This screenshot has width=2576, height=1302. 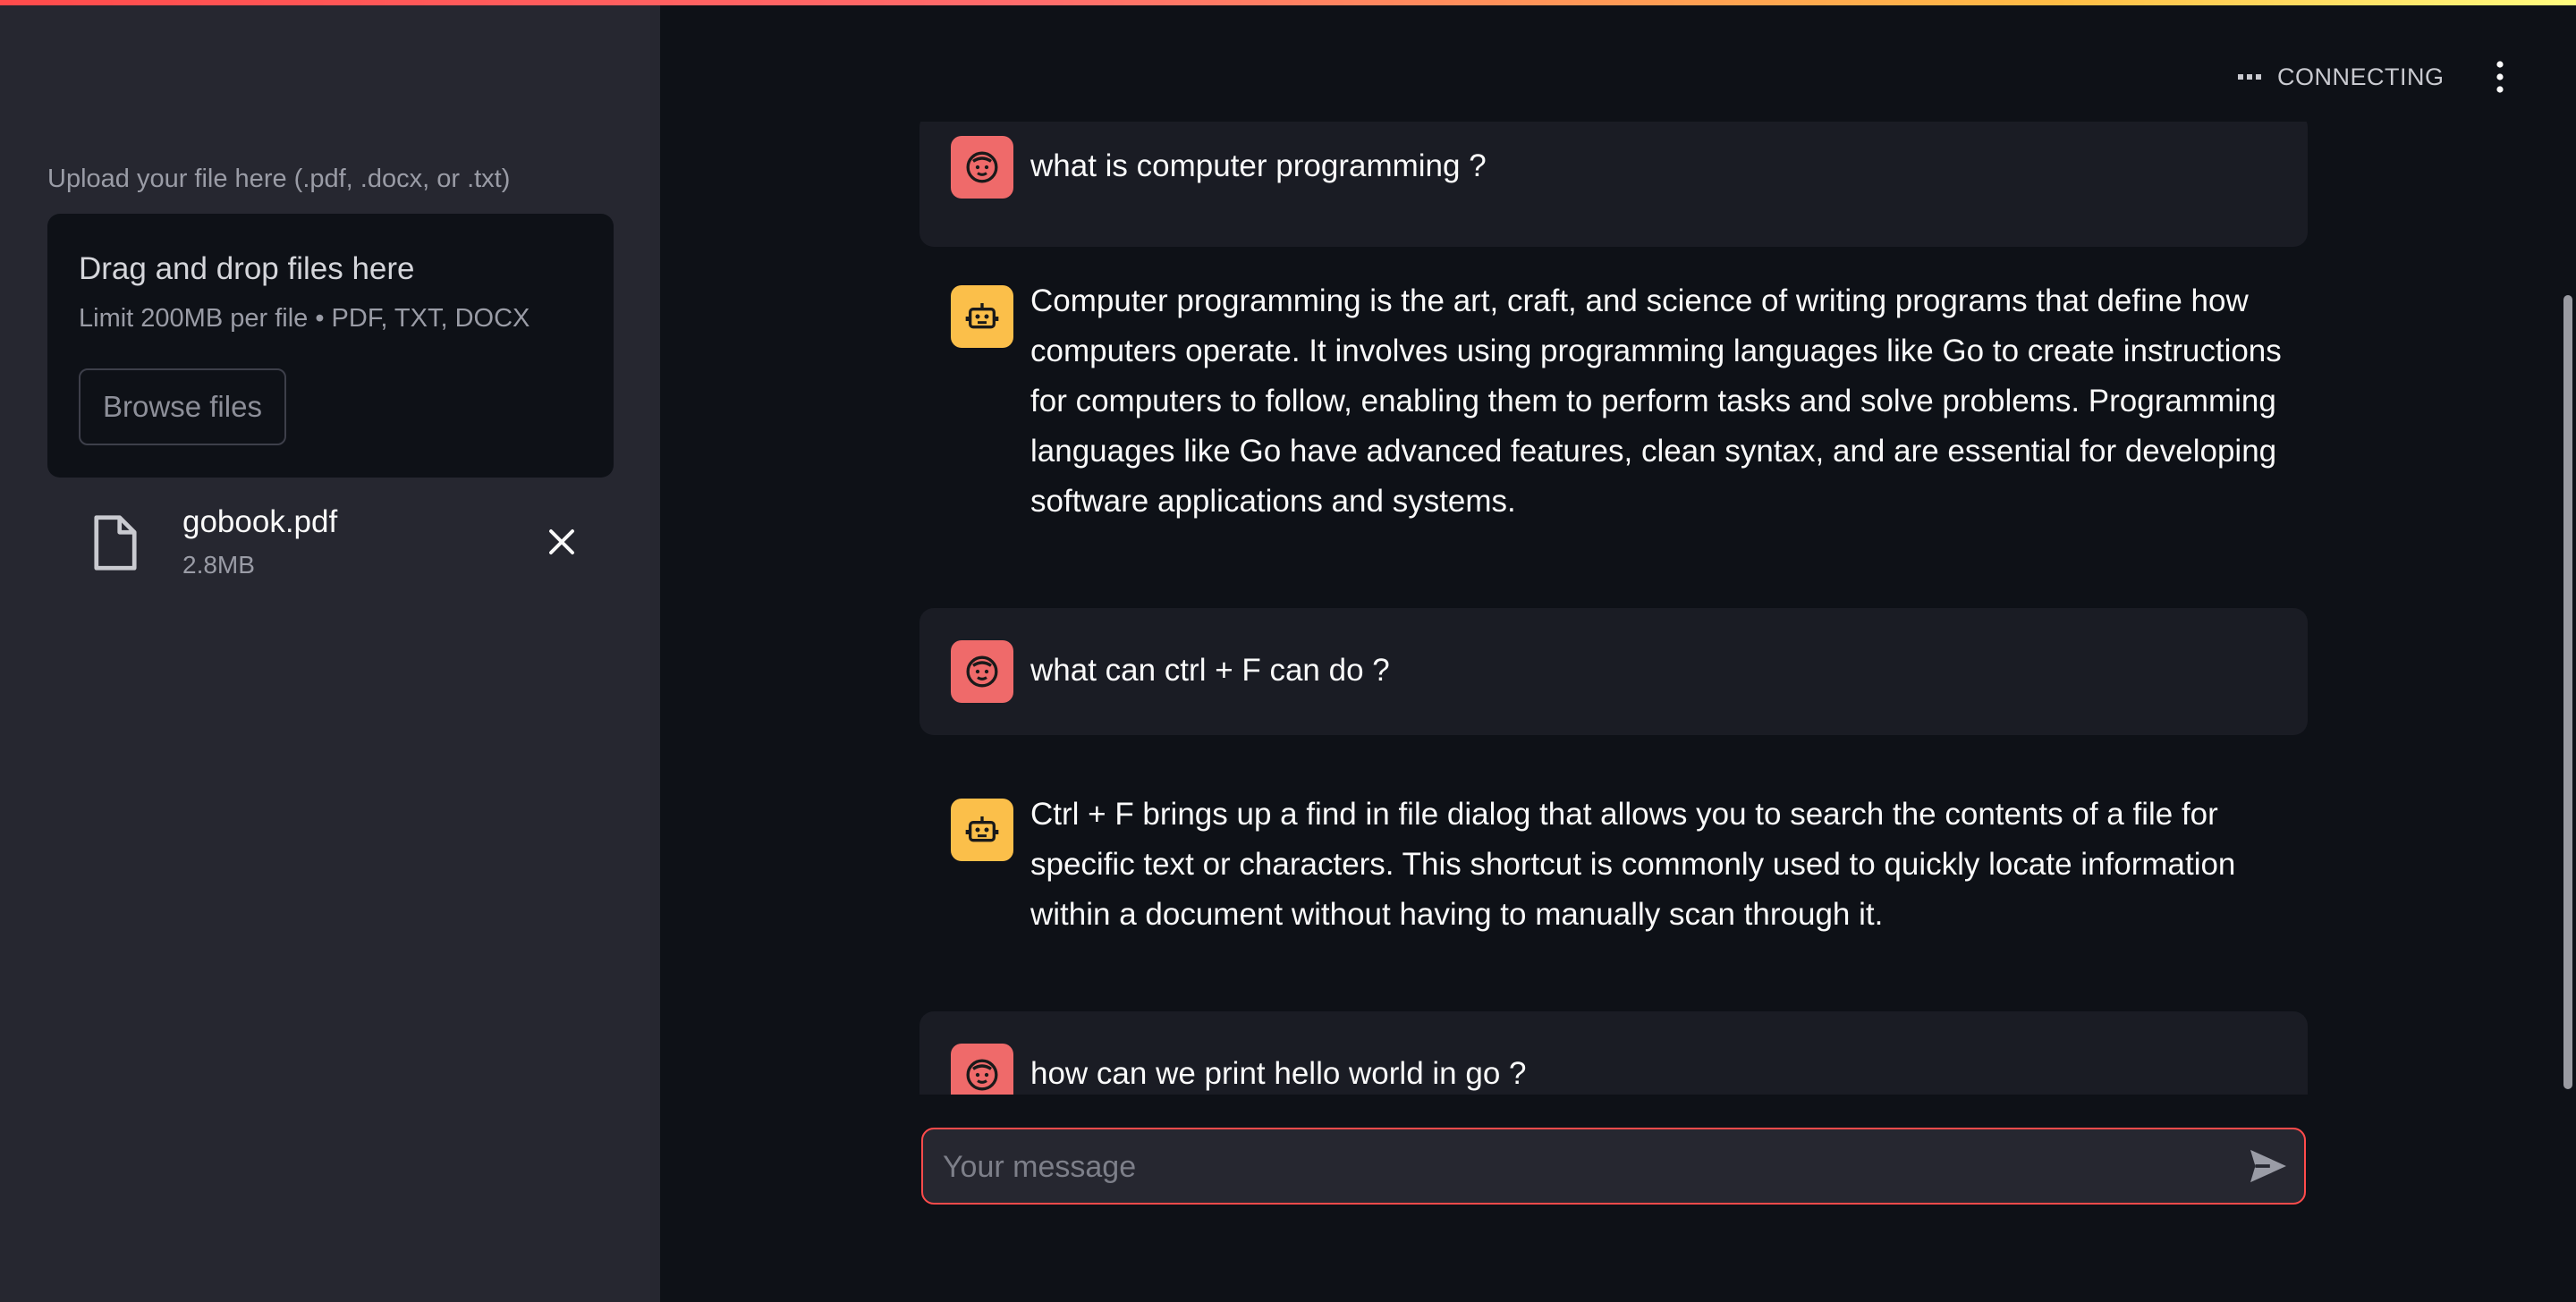 I want to click on message-text: what is computer programming ?, so click(x=1258, y=165).